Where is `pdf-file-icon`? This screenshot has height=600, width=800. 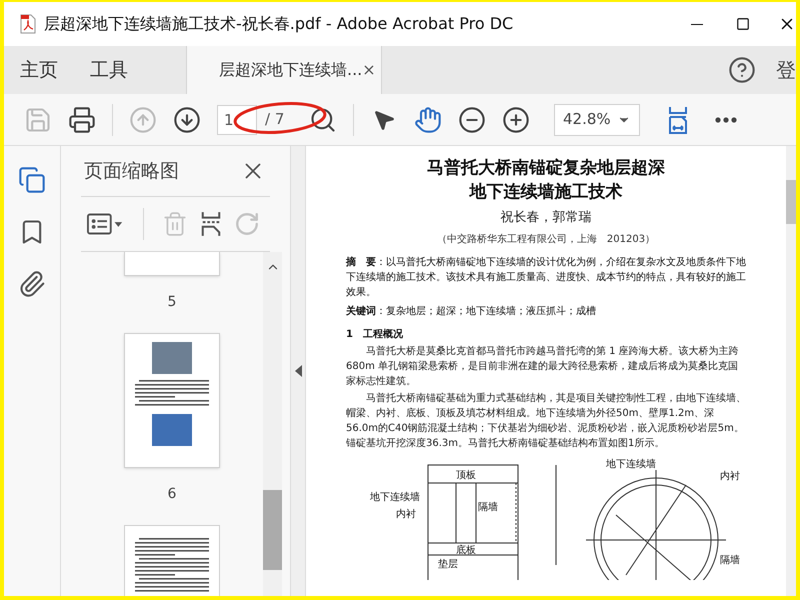
pdf-file-icon is located at coordinates (28, 24).